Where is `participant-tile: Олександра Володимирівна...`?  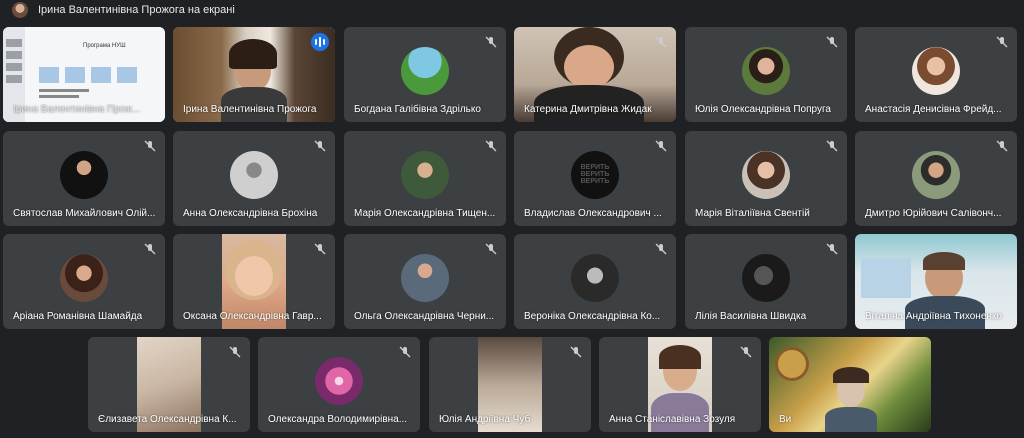 participant-tile: Олександра Володимирівна... is located at coordinates (339, 384).